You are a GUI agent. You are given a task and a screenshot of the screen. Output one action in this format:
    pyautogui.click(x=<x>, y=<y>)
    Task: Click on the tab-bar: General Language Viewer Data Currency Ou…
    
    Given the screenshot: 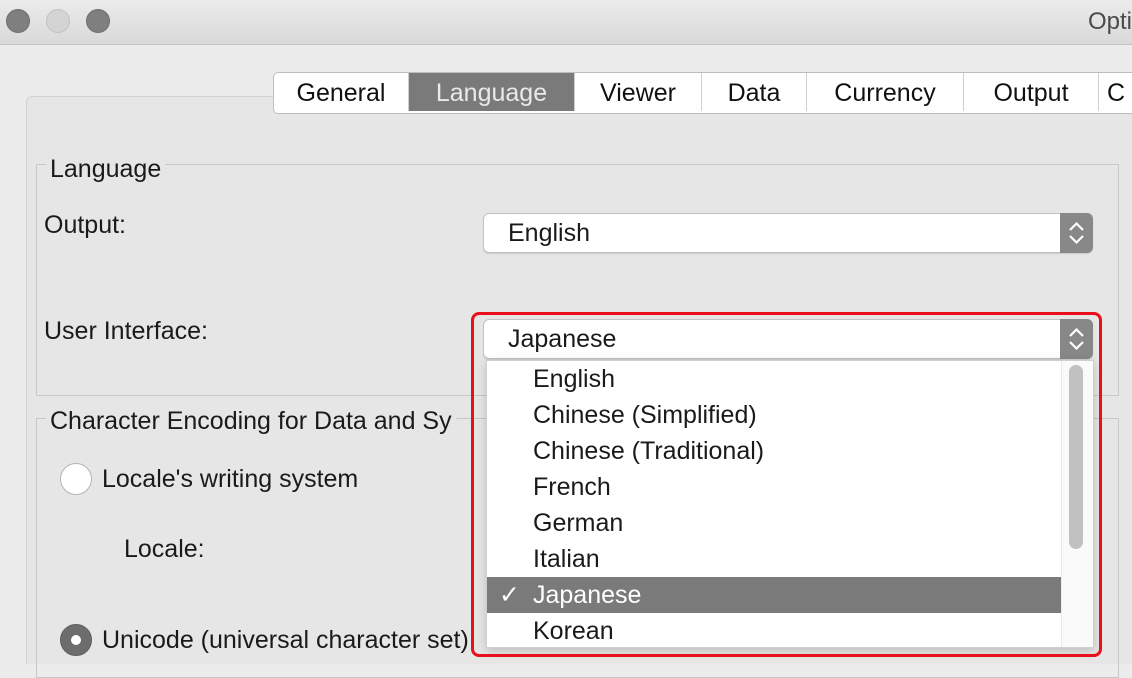 What is the action you would take?
    pyautogui.click(x=702, y=93)
    